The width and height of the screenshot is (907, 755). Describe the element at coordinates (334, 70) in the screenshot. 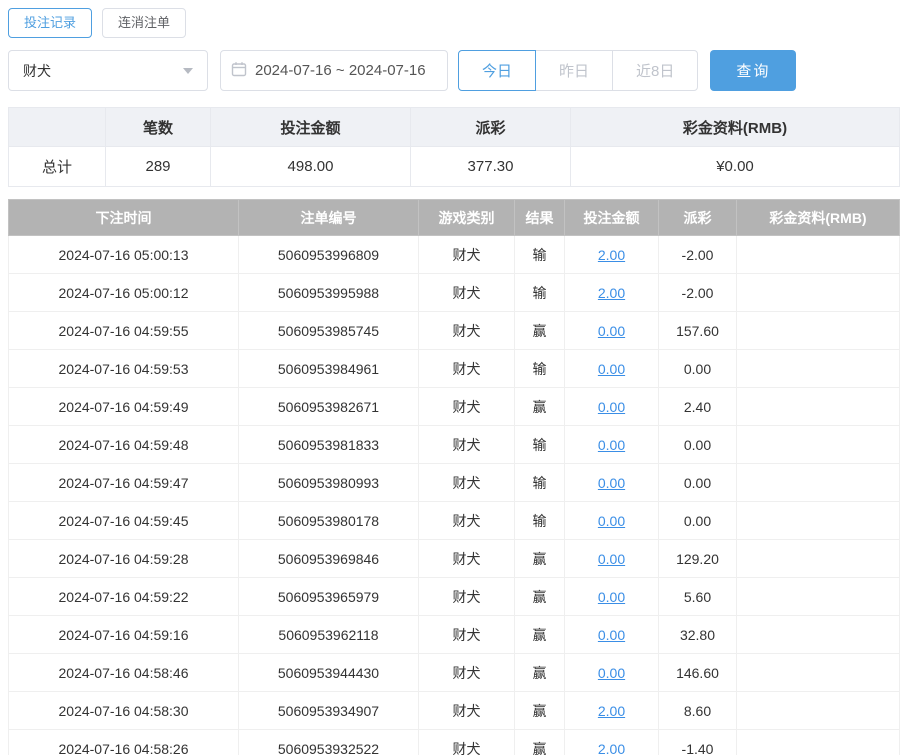

I see `date-range-input: 2024-07-16 ~ 2024-07-16` at that location.